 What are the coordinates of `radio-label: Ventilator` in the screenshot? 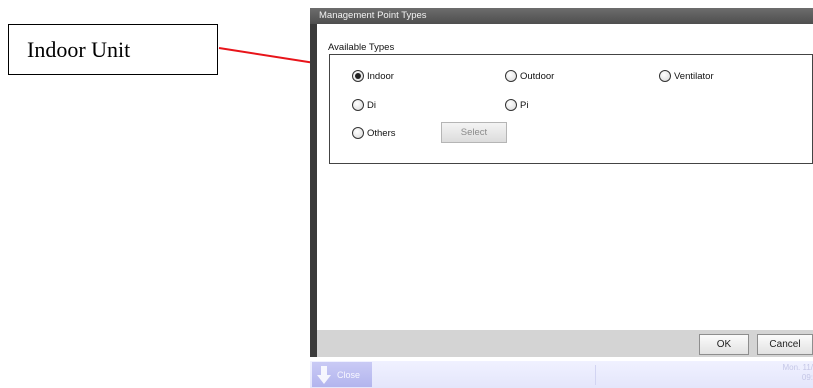 It's located at (694, 76).